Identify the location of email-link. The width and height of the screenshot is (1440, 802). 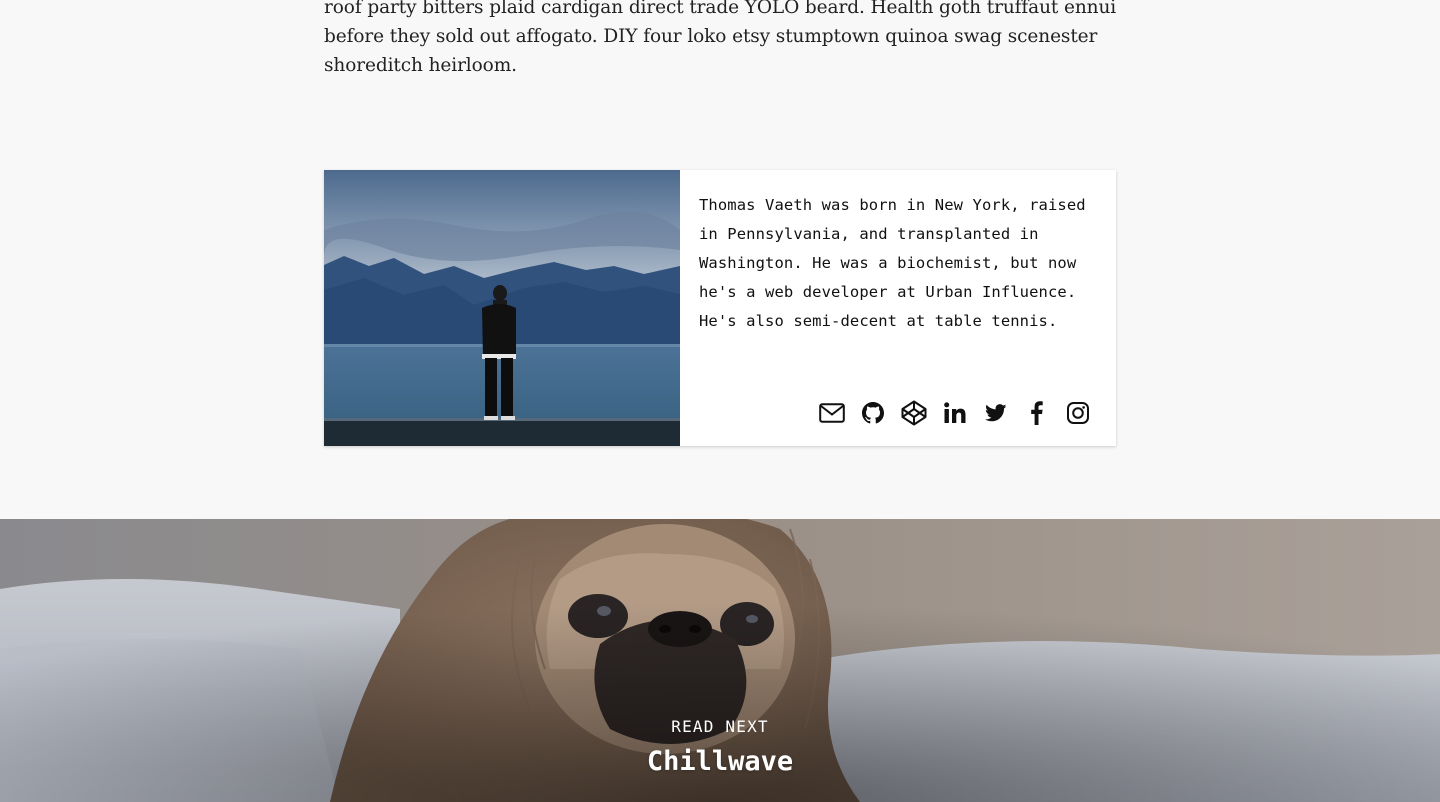
(831, 413).